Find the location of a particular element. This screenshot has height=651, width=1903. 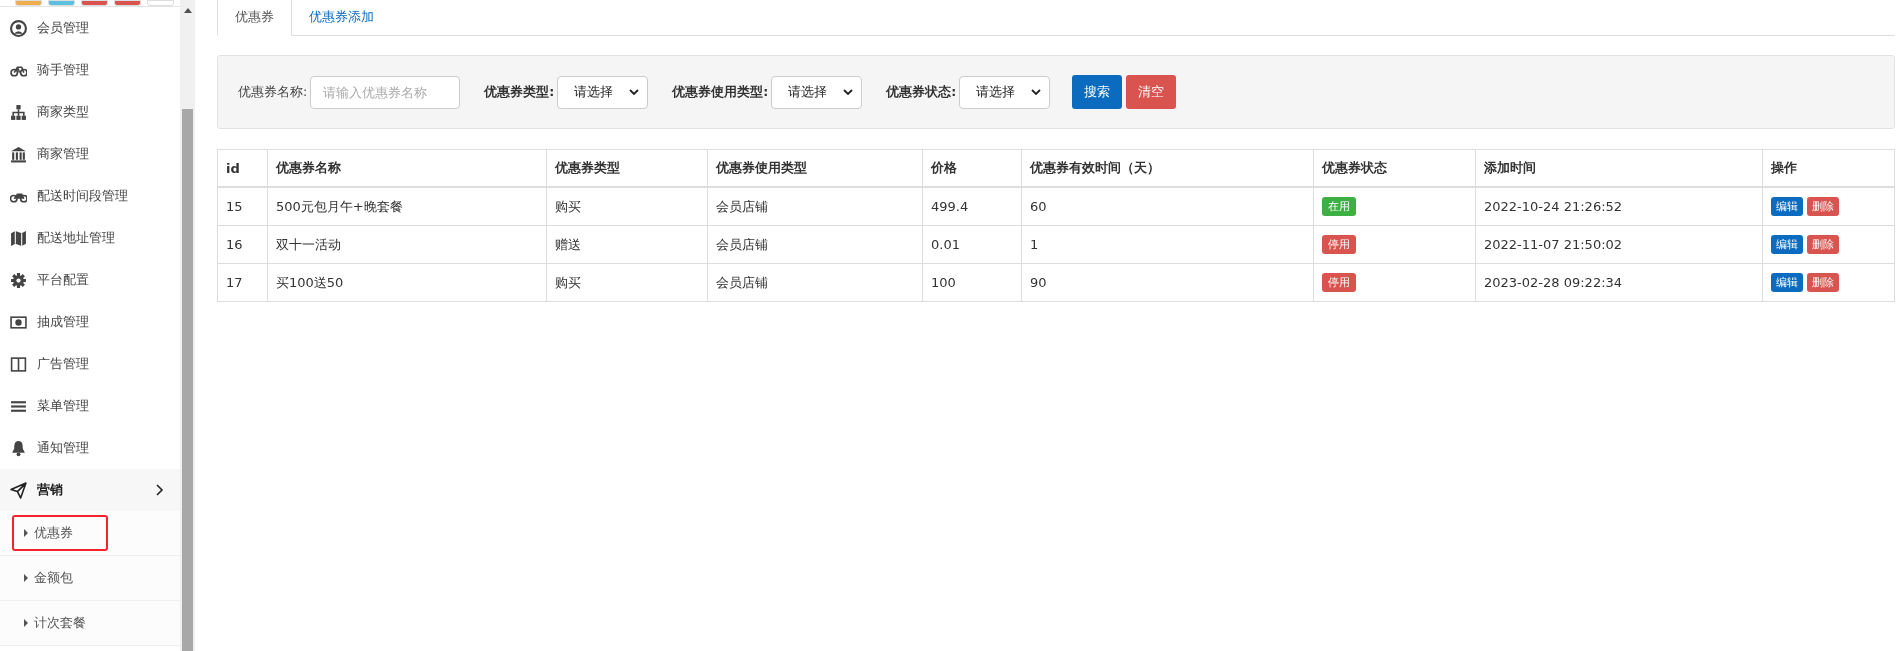

scrollbar-thumb is located at coordinates (187, 380).